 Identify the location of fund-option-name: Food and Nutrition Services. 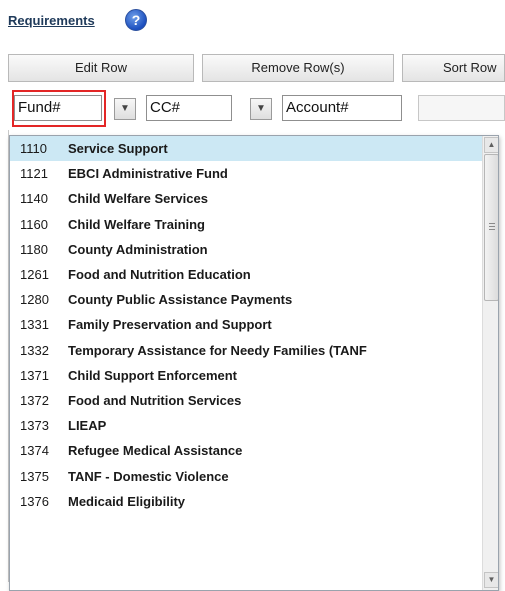
(155, 400).